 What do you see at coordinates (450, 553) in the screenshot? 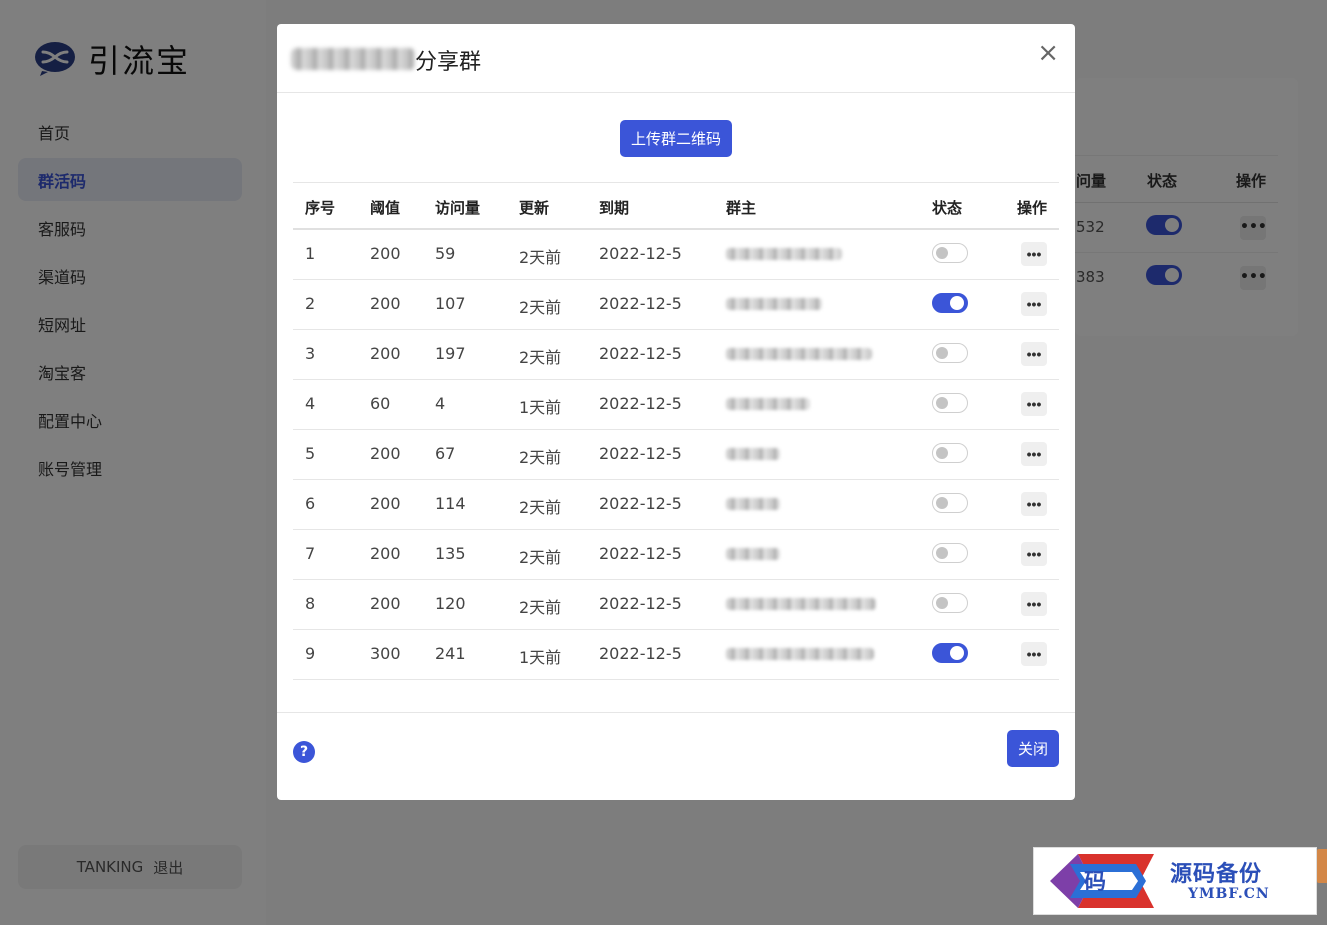
I see `cell-visits: 135` at bounding box center [450, 553].